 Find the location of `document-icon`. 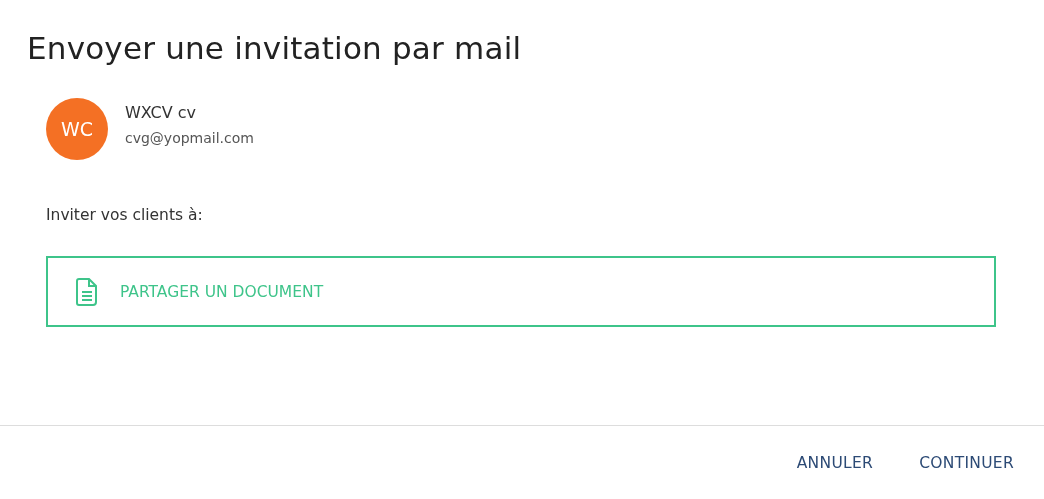

document-icon is located at coordinates (87, 291).